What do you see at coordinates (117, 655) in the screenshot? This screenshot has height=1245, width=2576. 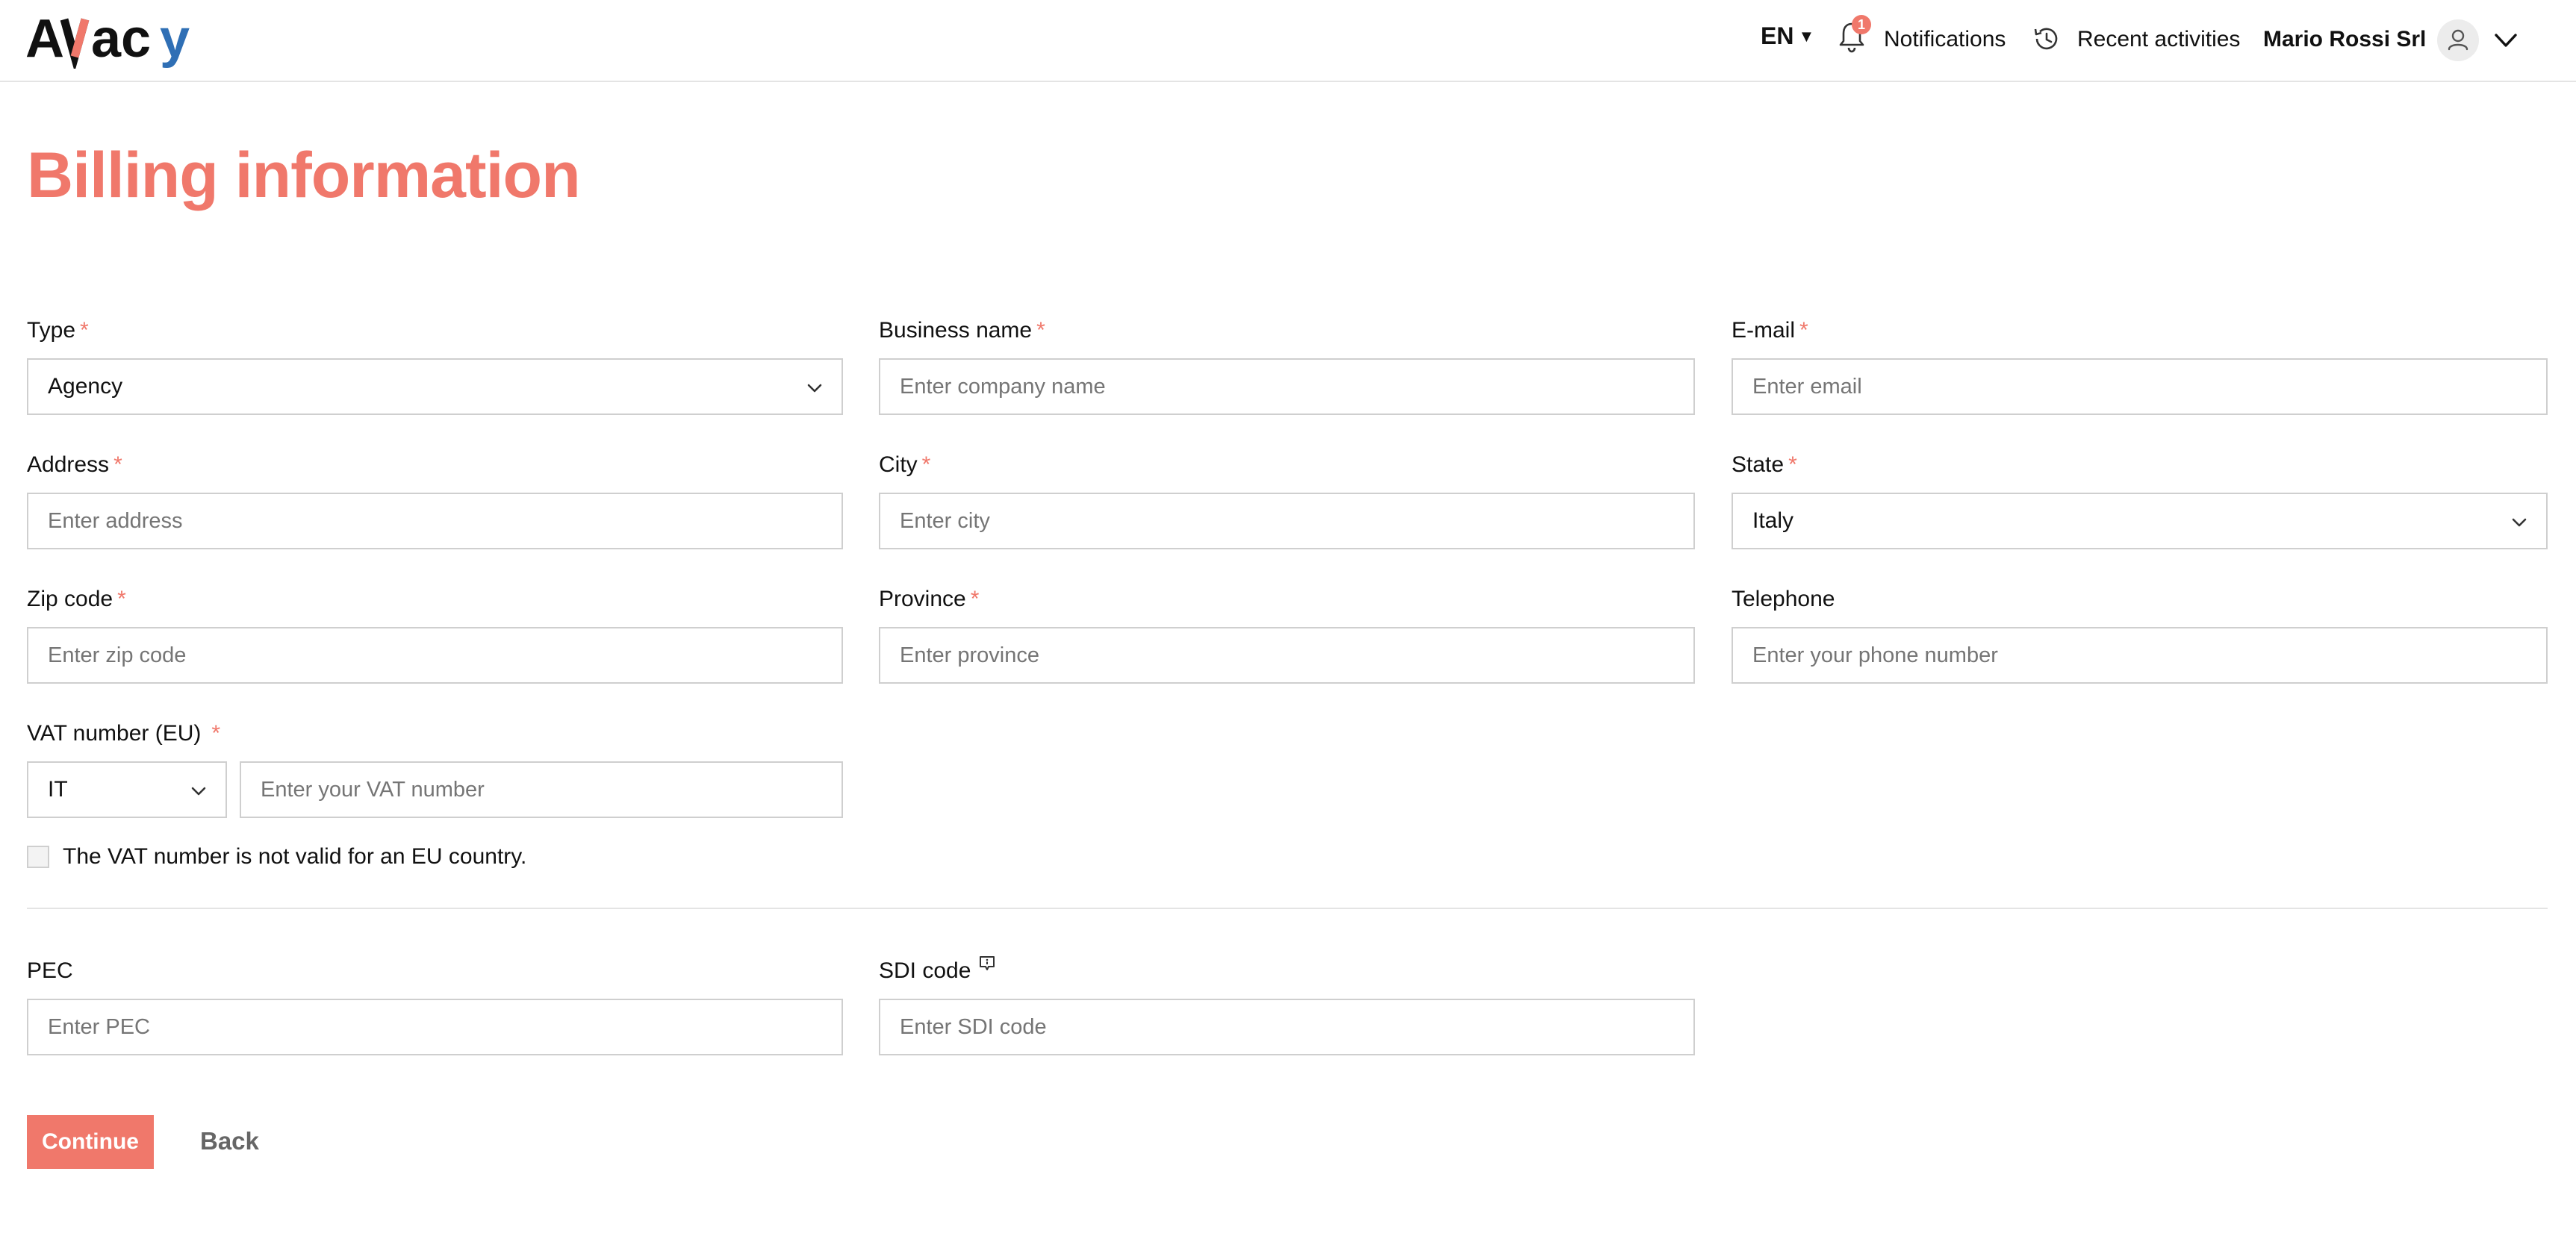 I see `zip-placeholder: Enter zip code` at bounding box center [117, 655].